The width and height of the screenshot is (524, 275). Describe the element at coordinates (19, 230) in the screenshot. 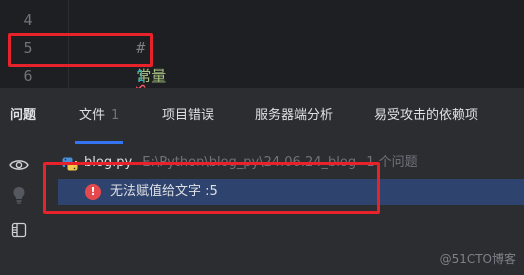

I see `panel-layout-icon` at that location.